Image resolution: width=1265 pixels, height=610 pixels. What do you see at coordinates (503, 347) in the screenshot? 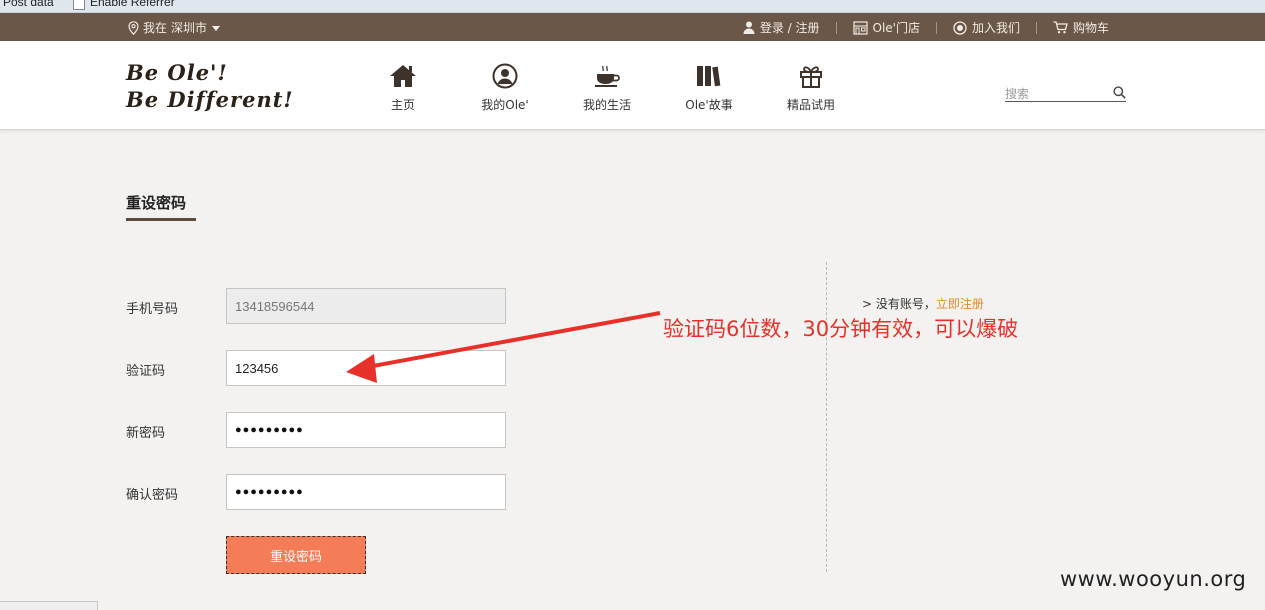
I see `annotation-arrow` at bounding box center [503, 347].